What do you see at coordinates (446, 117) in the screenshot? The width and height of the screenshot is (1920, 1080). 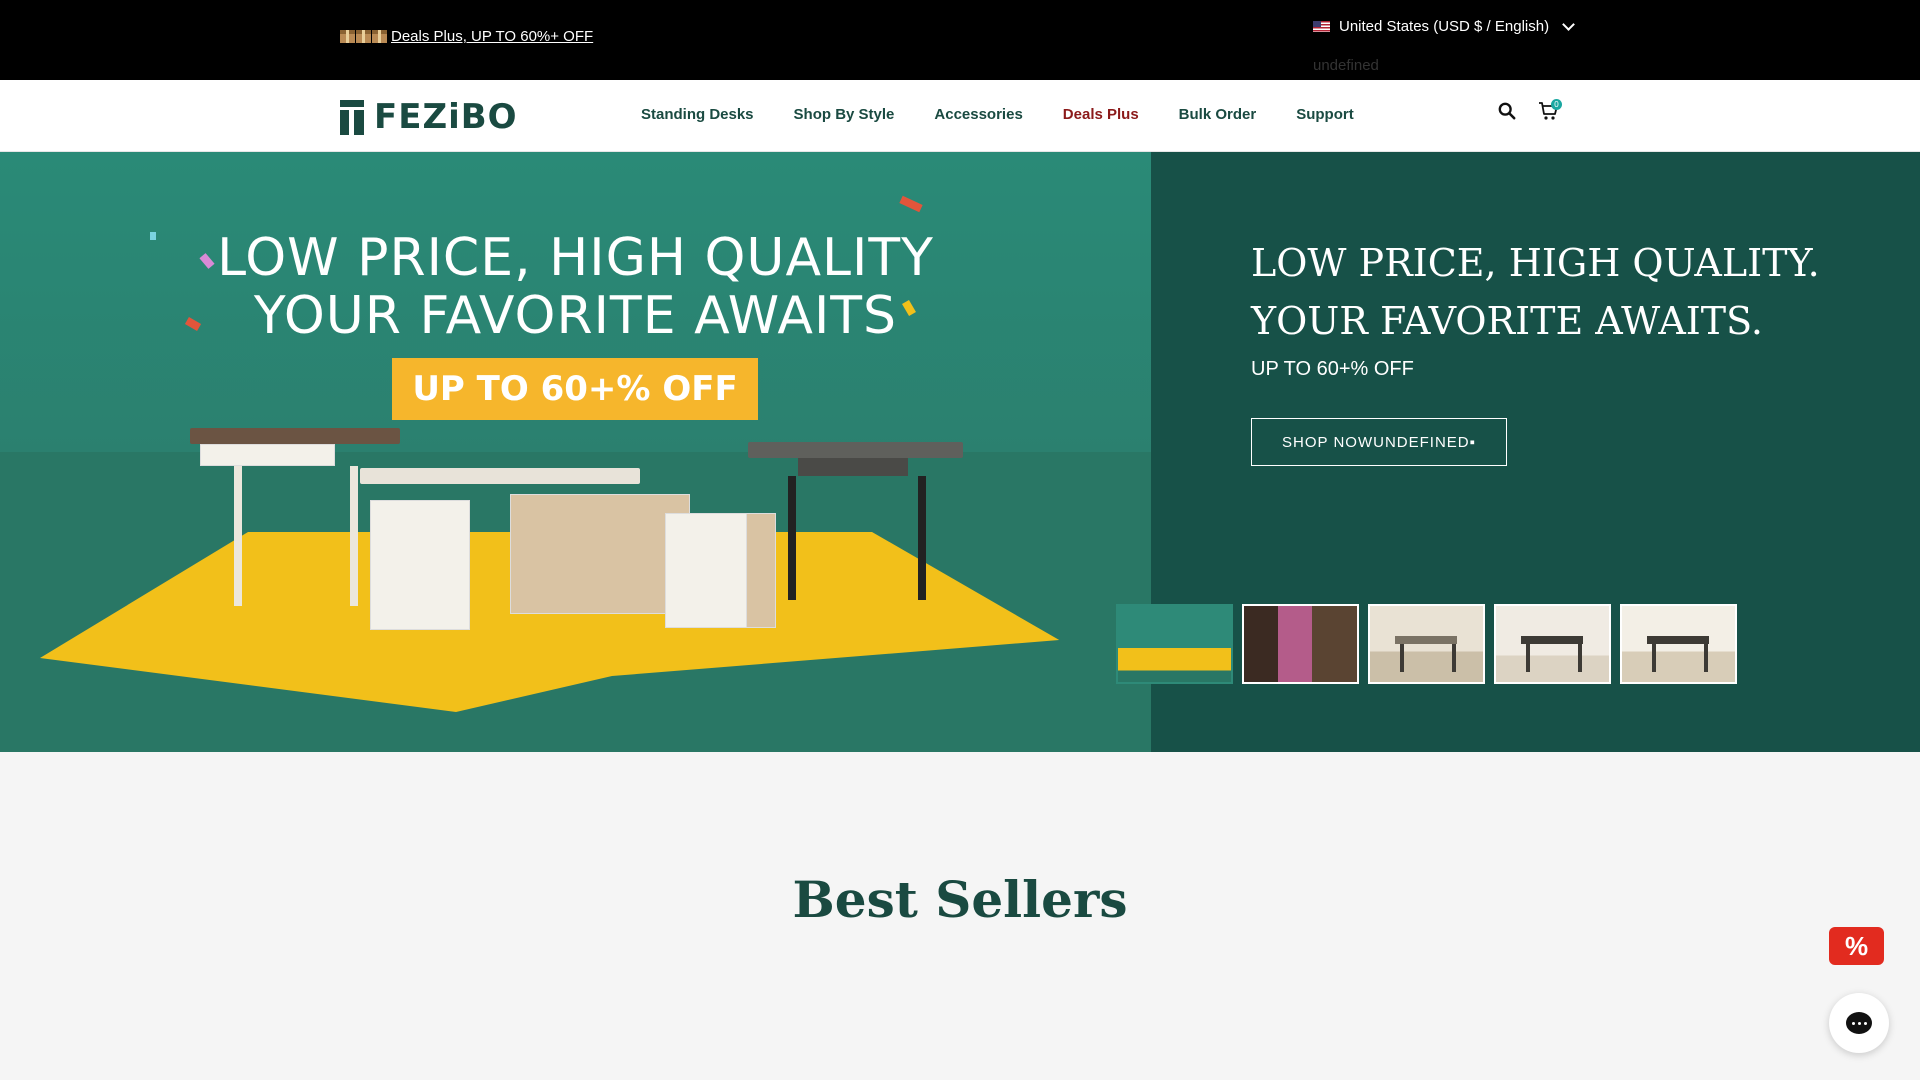 I see `logo-text: FEZiBO` at bounding box center [446, 117].